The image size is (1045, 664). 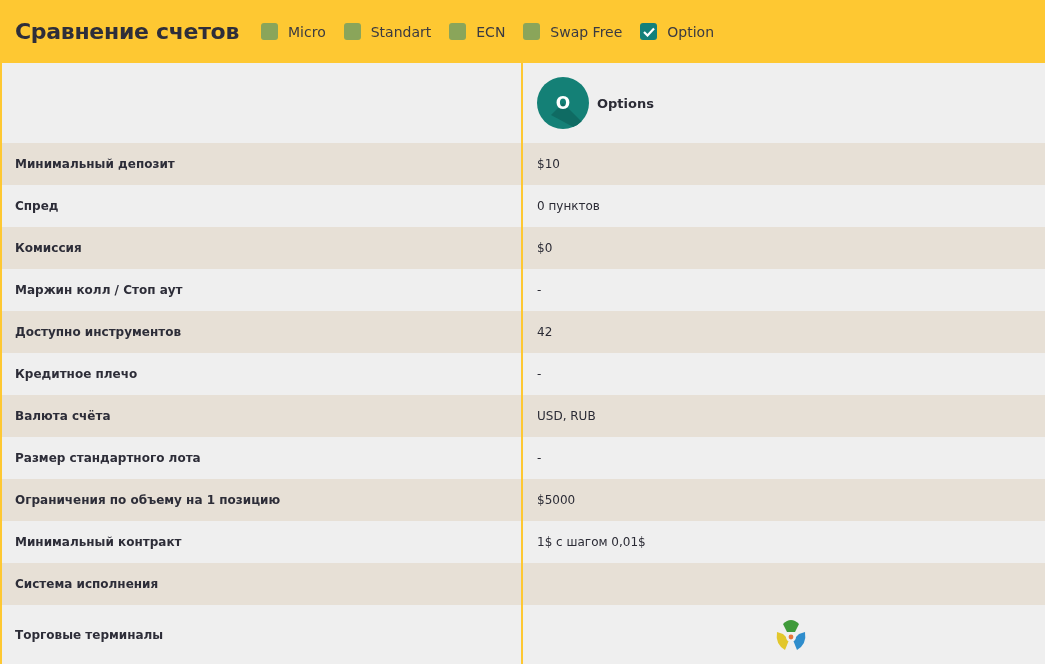 What do you see at coordinates (99, 290) in the screenshot?
I see `row-label: Маржин колл / Стоп аут` at bounding box center [99, 290].